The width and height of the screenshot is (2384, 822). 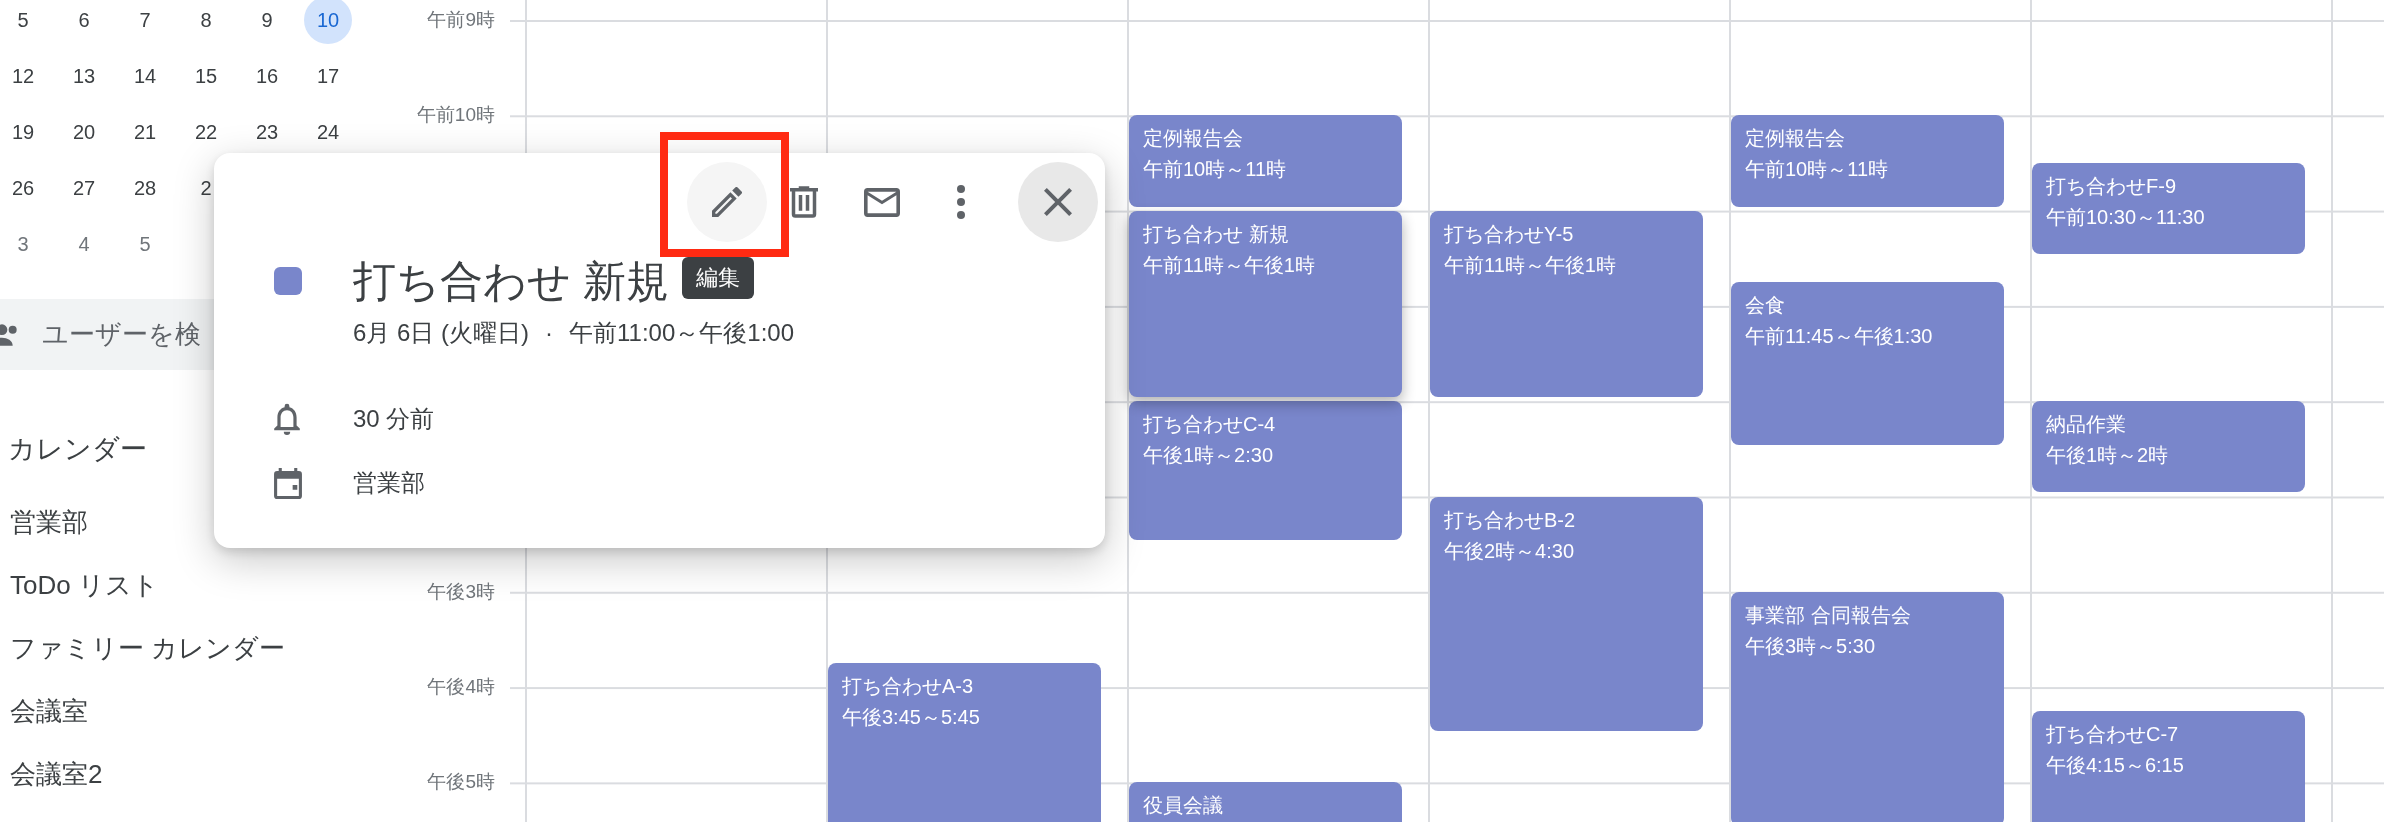 I want to click on time-label: 午後5時, so click(x=461, y=782).